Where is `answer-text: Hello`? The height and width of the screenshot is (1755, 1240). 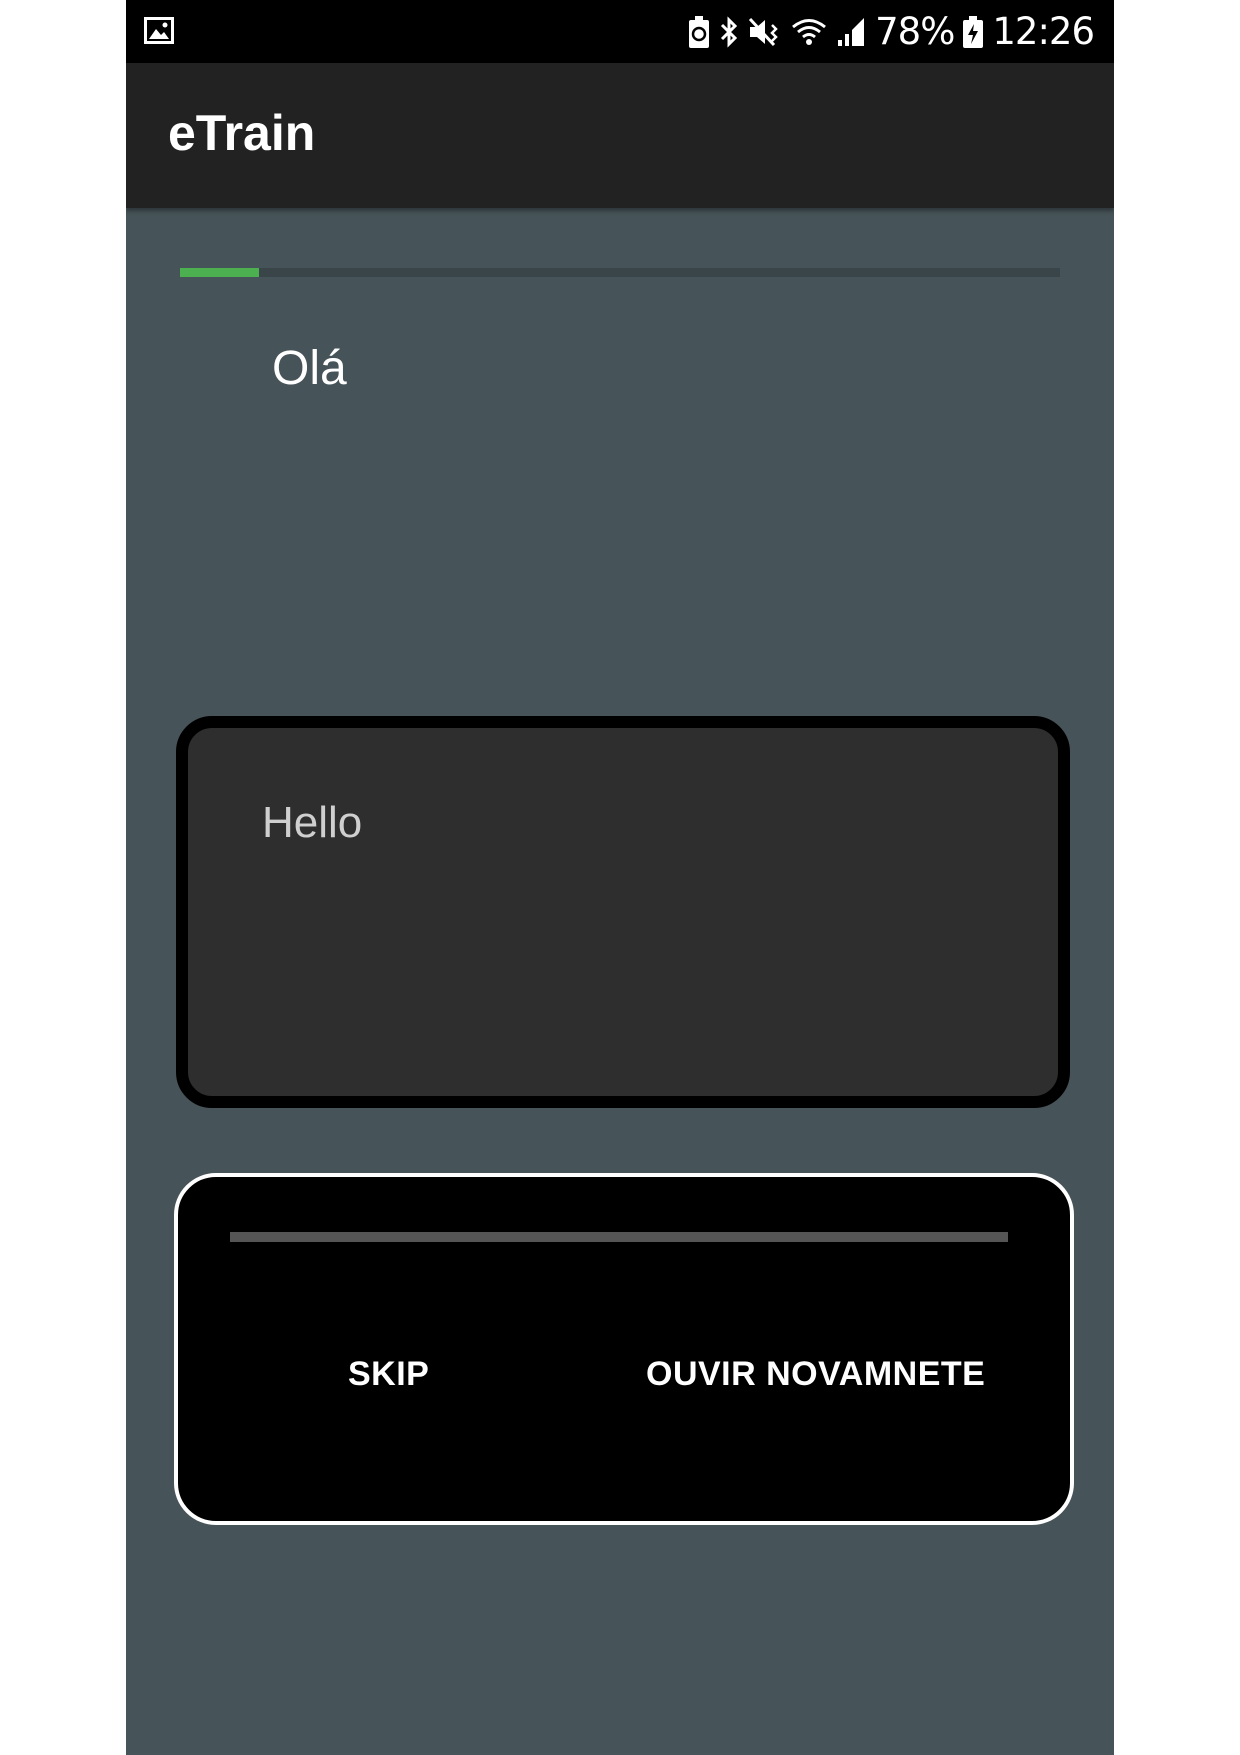
answer-text: Hello is located at coordinates (312, 822).